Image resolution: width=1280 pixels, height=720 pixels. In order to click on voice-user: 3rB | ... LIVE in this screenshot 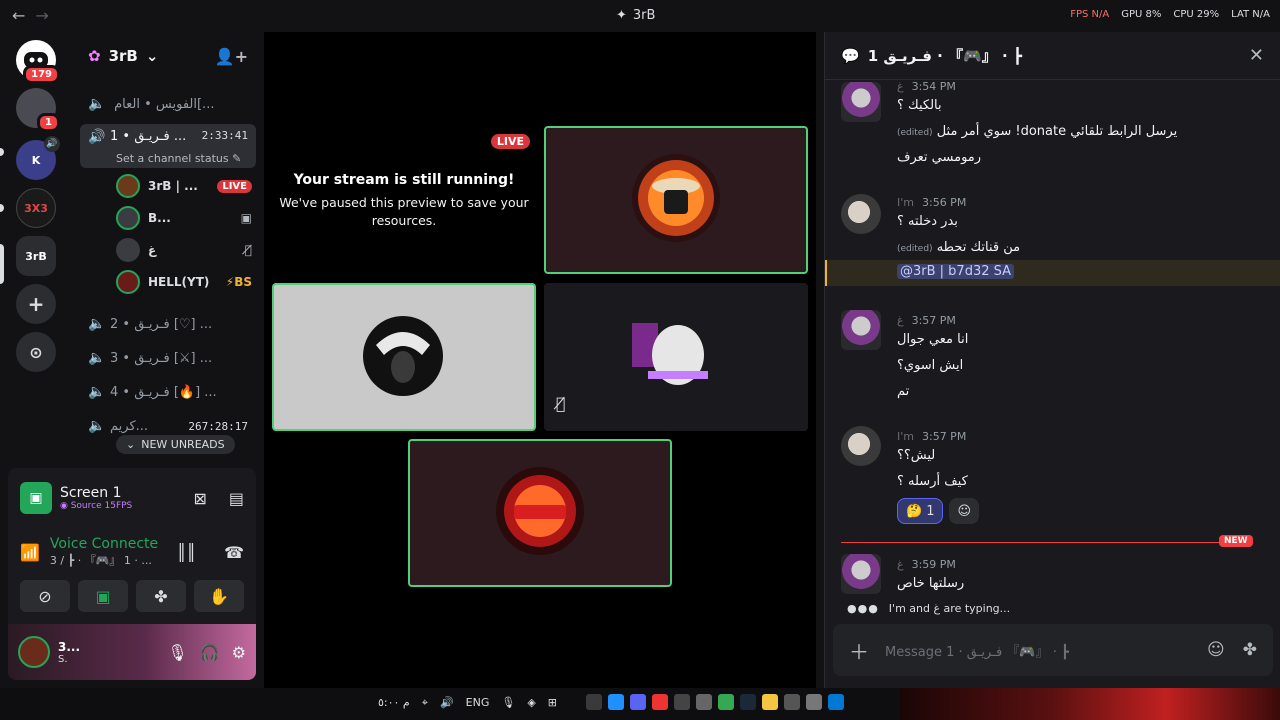, I will do `click(184, 186)`.